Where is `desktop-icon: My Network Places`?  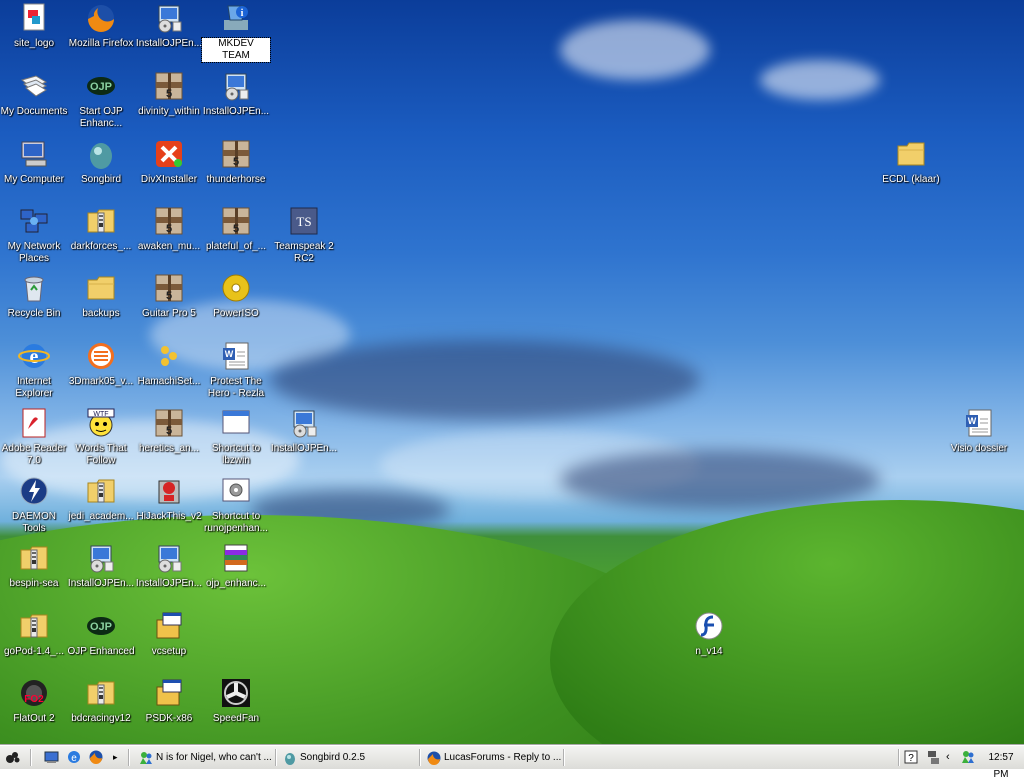
desktop-icon: My Network Places is located at coordinates (34, 235).